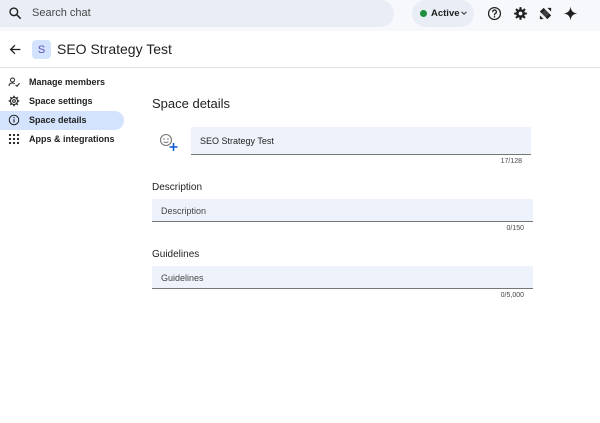 The width and height of the screenshot is (600, 423). I want to click on sidebar-item-label: Manage members, so click(67, 82).